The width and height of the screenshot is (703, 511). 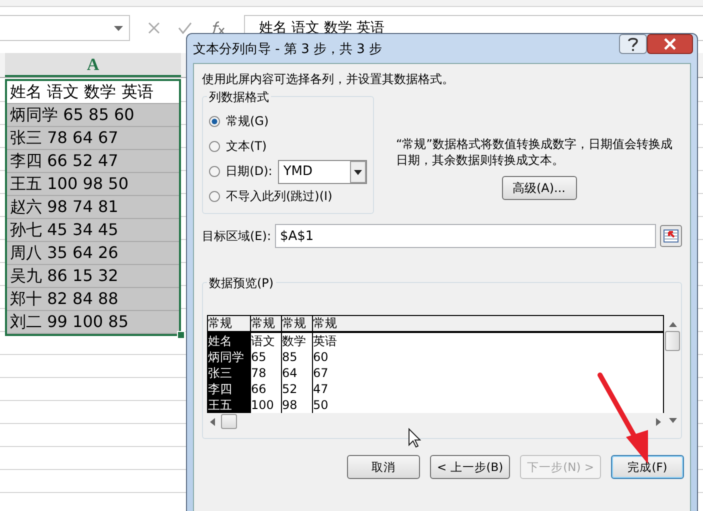 I want to click on preview-cell-text: 65, so click(x=259, y=357).